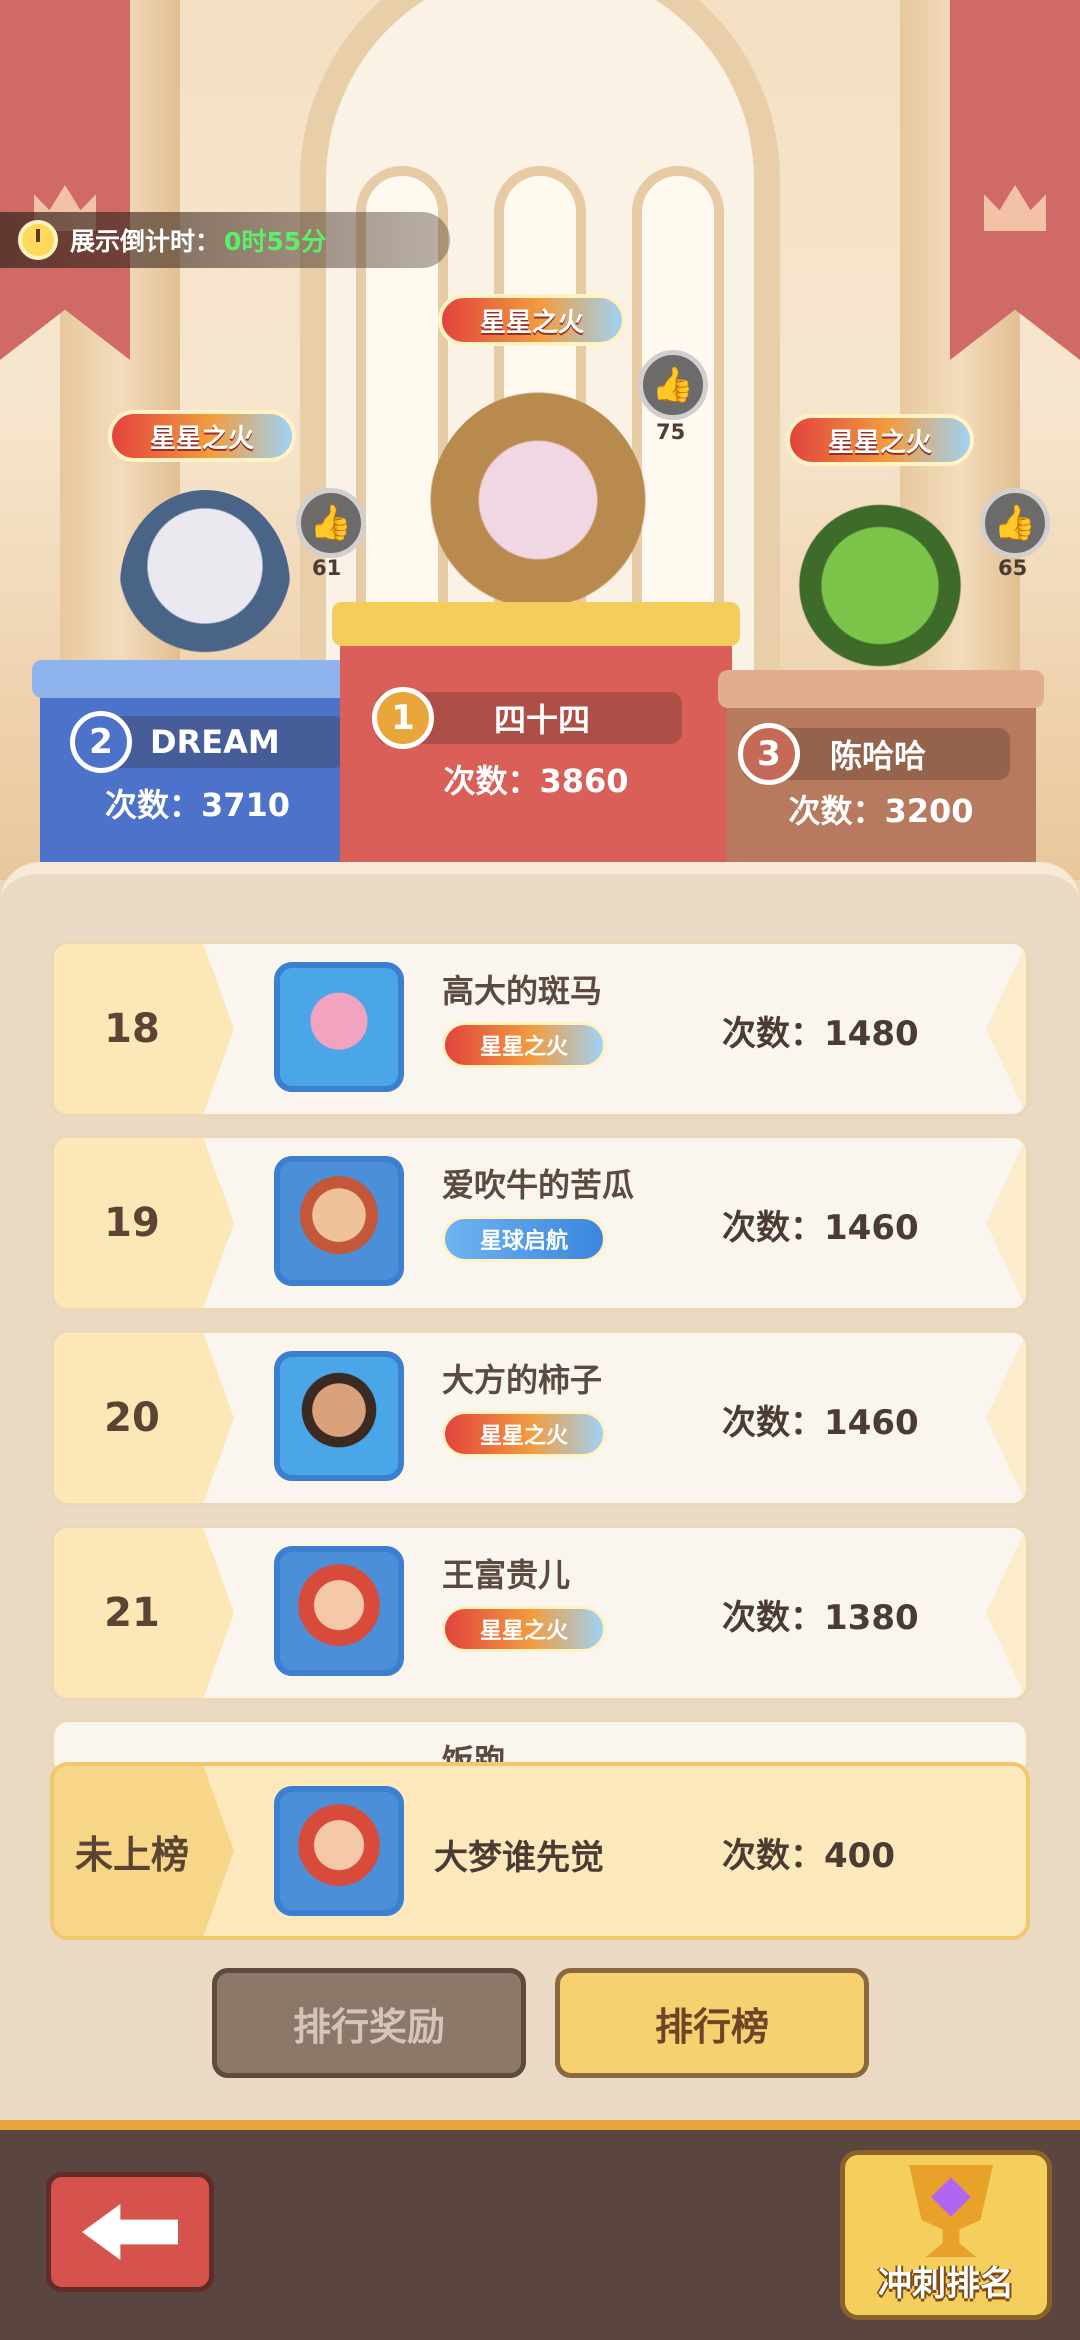 The width and height of the screenshot is (1080, 2340). What do you see at coordinates (946, 2284) in the screenshot?
I see `sprint-ranking-label: 冲刺排名` at bounding box center [946, 2284].